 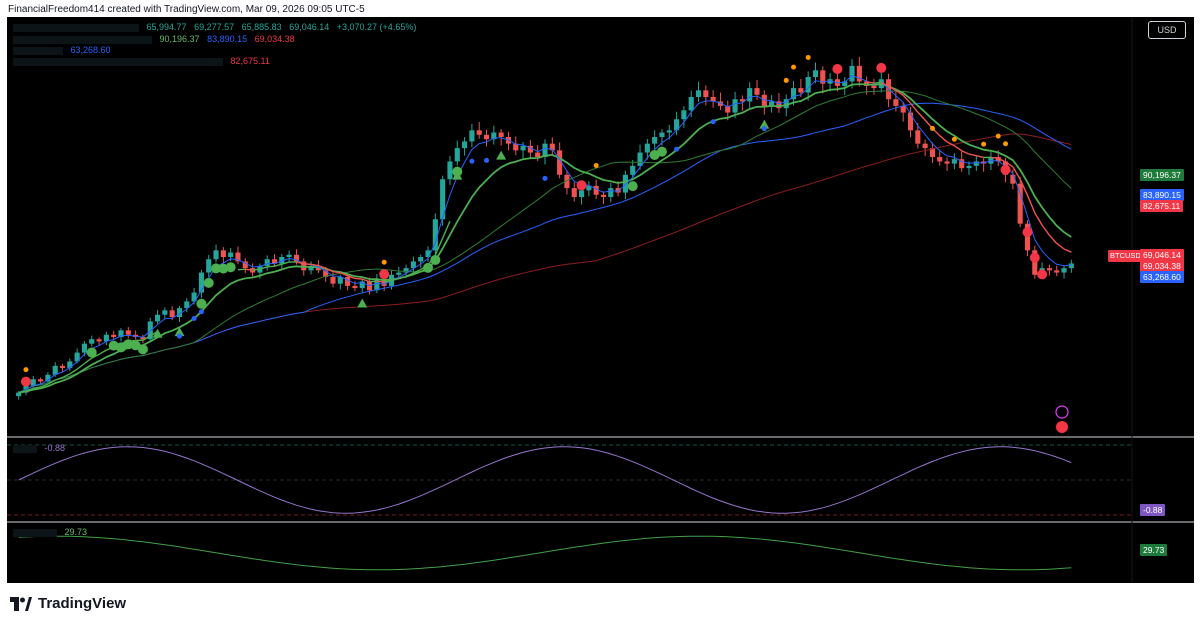 What do you see at coordinates (274, 39) in the screenshot?
I see `legend-ma-v3: 69,034.38` at bounding box center [274, 39].